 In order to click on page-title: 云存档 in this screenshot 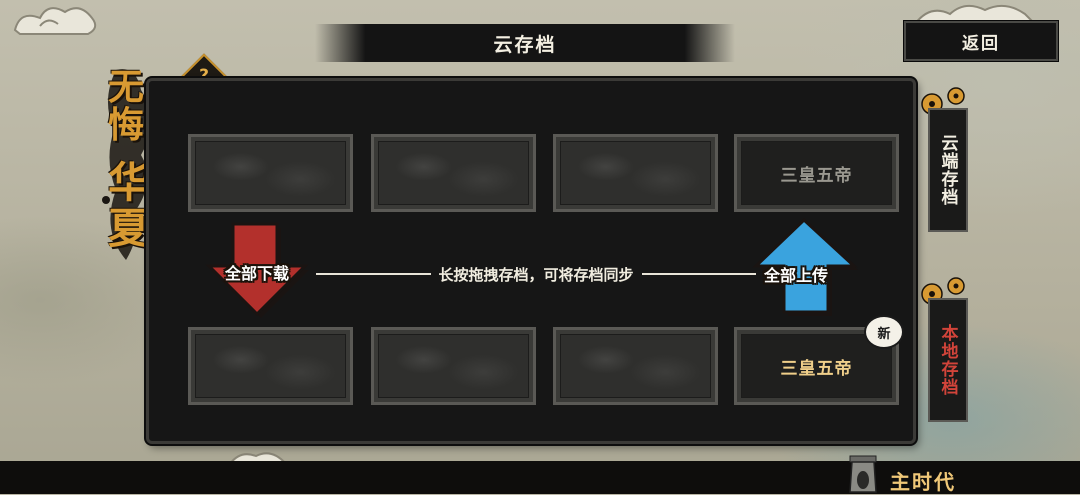, I will do `click(525, 44)`.